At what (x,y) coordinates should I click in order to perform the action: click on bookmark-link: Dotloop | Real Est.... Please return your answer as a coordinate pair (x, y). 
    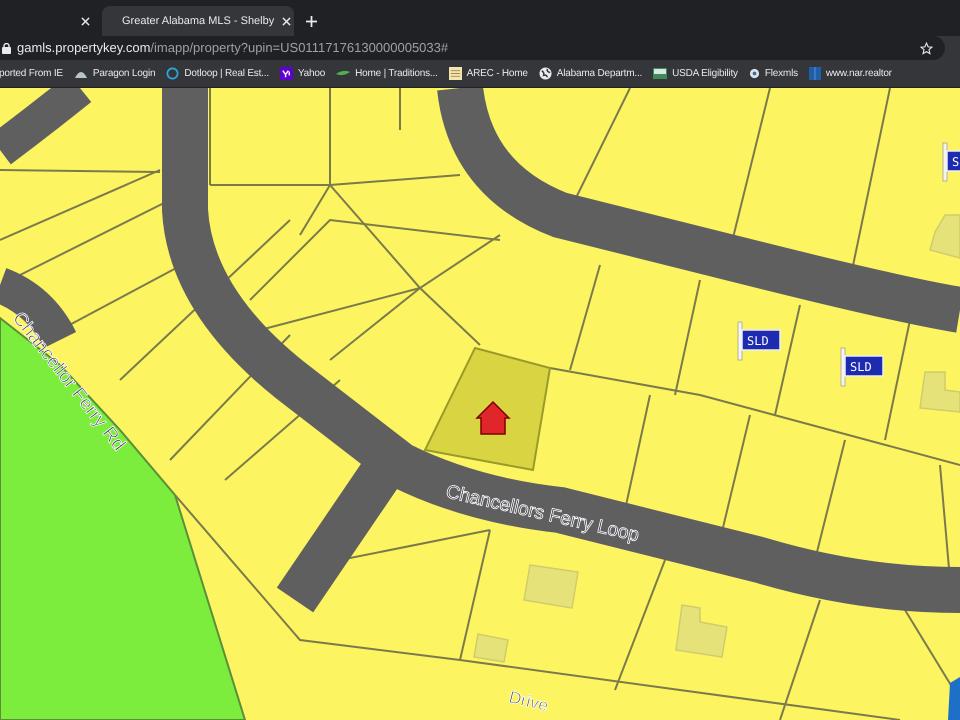
    Looking at the image, I should click on (217, 73).